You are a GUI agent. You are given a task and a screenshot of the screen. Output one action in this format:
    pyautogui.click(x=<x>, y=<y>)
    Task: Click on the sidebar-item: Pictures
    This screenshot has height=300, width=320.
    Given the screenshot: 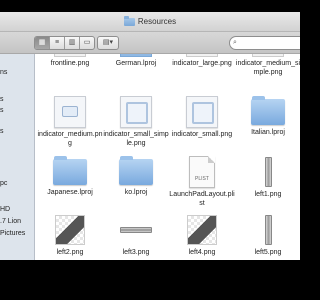 What is the action you would take?
    pyautogui.click(x=12, y=233)
    